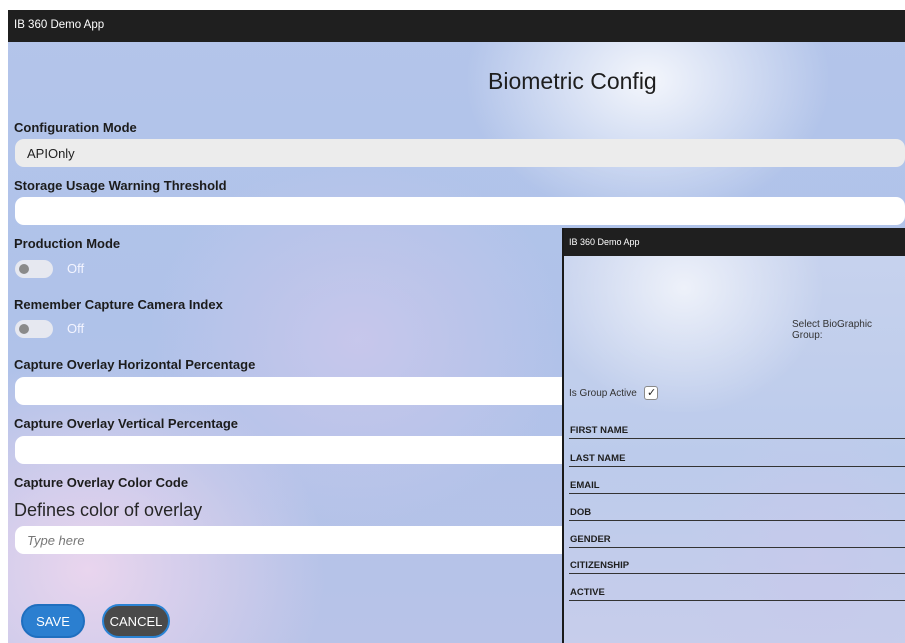  I want to click on remember-camera-label: Remember Capture Camera Index, so click(118, 304).